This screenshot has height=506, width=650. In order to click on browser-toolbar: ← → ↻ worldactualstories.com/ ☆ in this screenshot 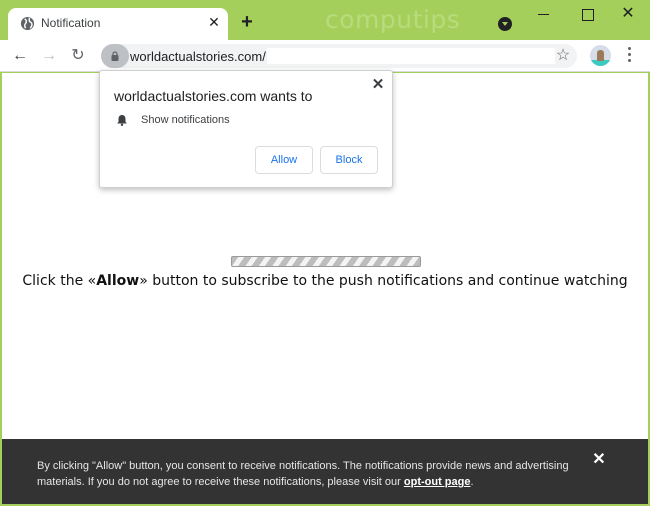, I will do `click(325, 56)`.